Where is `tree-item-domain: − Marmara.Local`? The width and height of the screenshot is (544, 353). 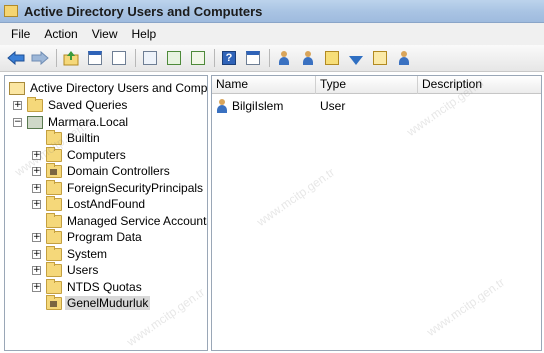
tree-item-domain: − Marmara.Local is located at coordinates (70, 122).